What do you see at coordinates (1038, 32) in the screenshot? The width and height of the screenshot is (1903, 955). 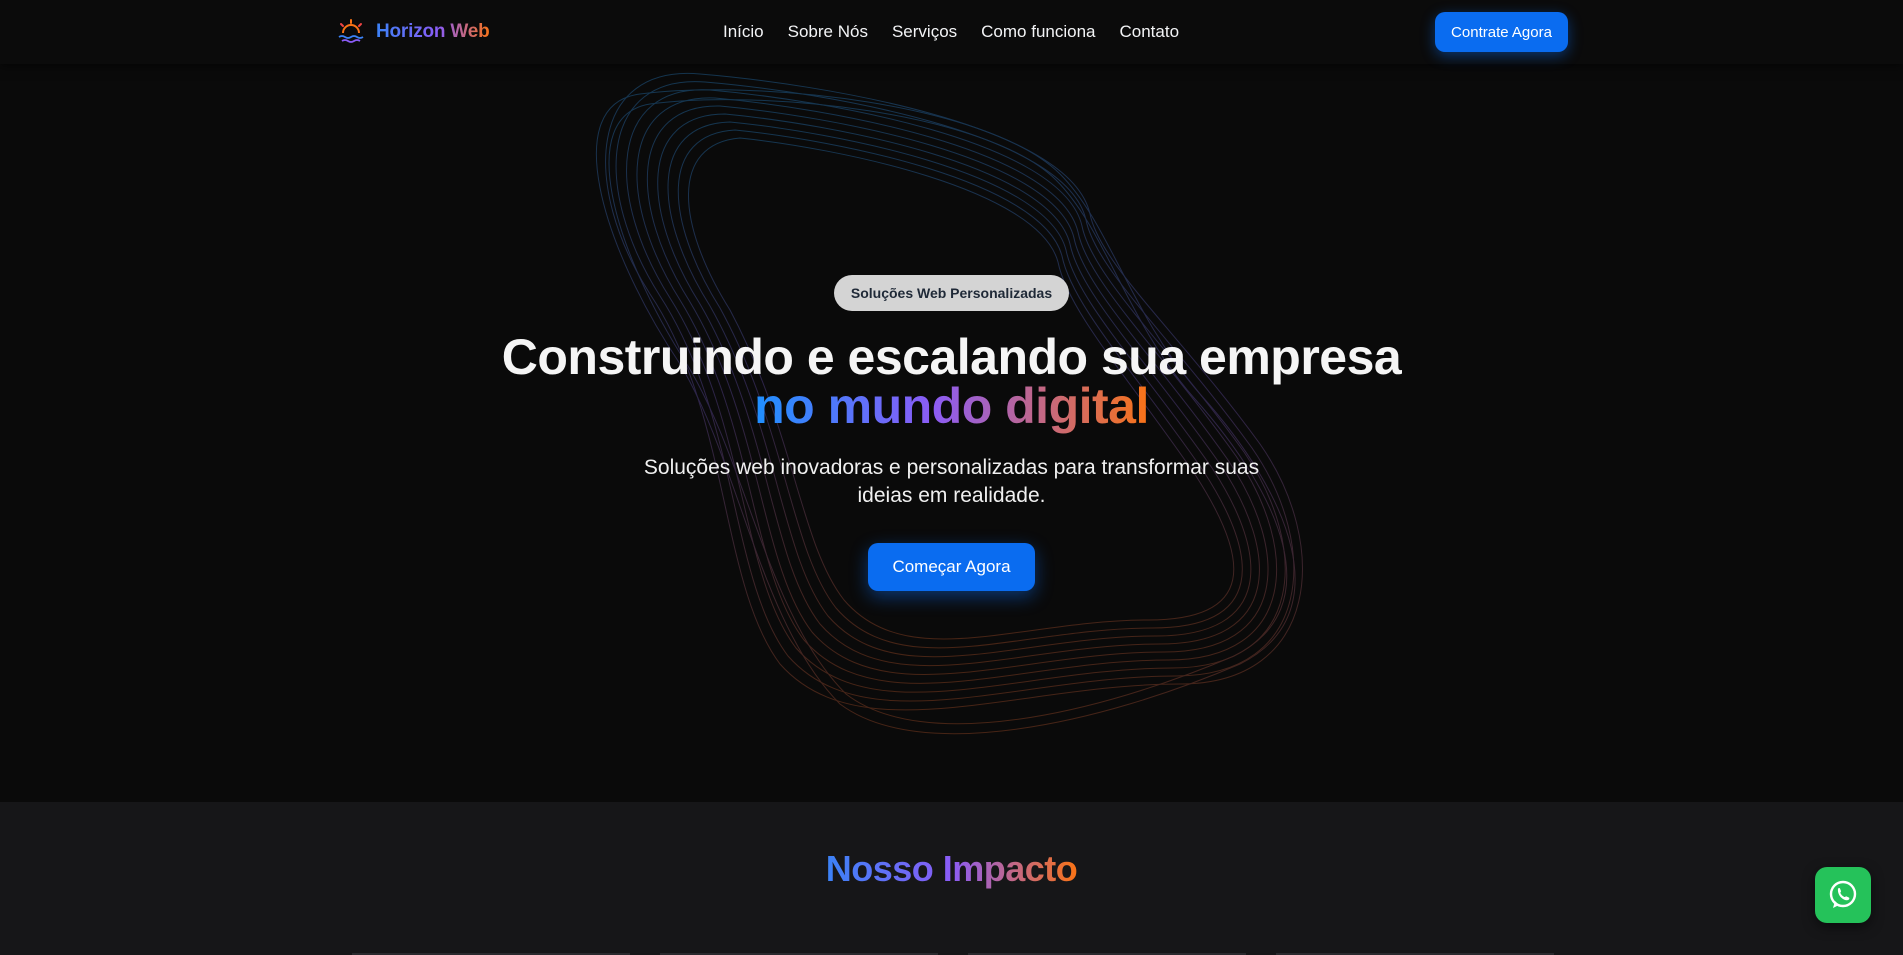 I see `nav-link-como-funciona: Como funciona` at bounding box center [1038, 32].